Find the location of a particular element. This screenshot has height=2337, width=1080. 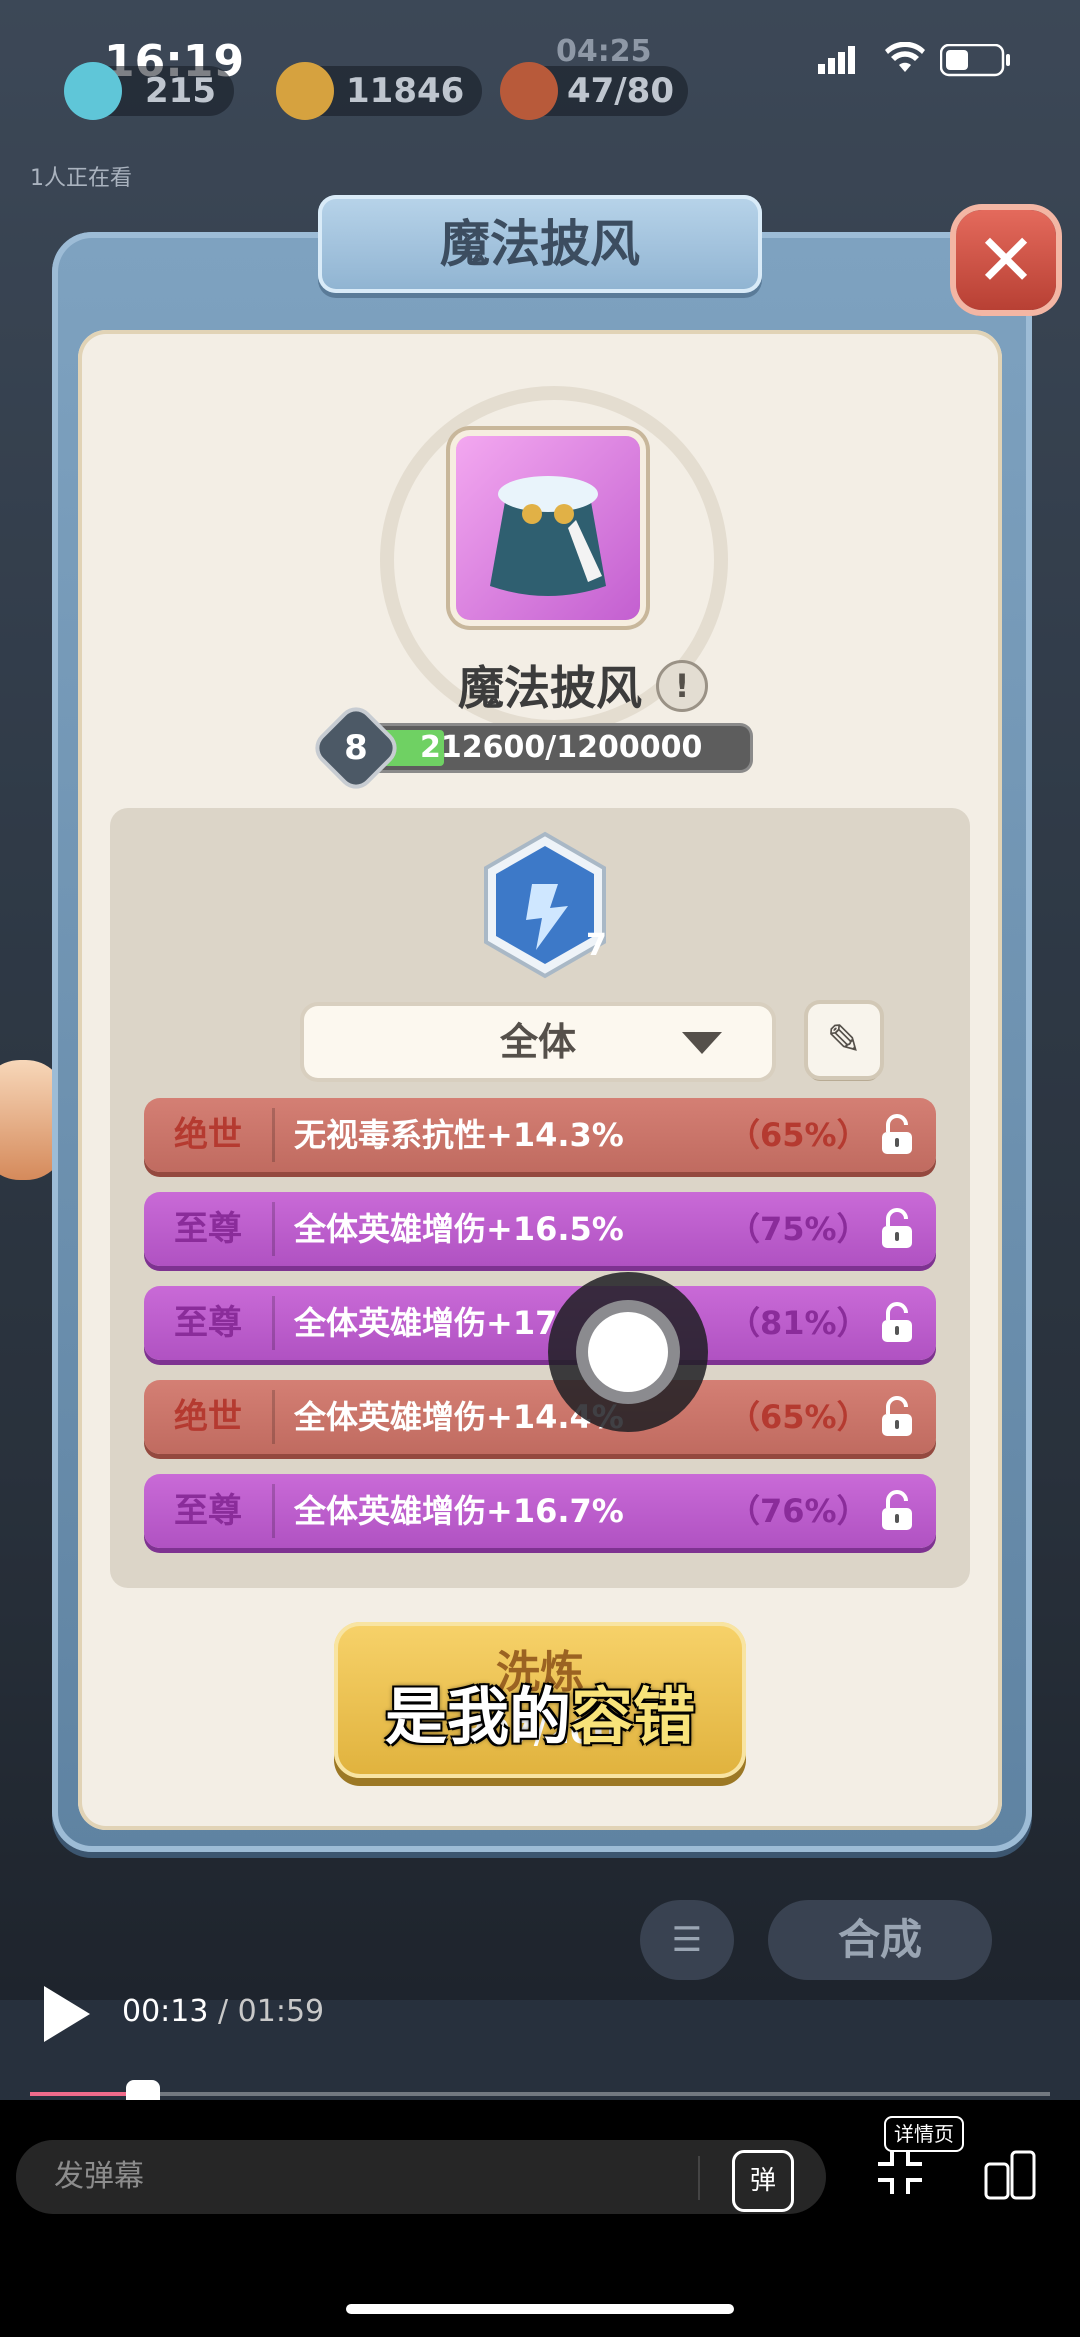

danmaku-placeholder: 发弹幕 is located at coordinates (99, 2176).